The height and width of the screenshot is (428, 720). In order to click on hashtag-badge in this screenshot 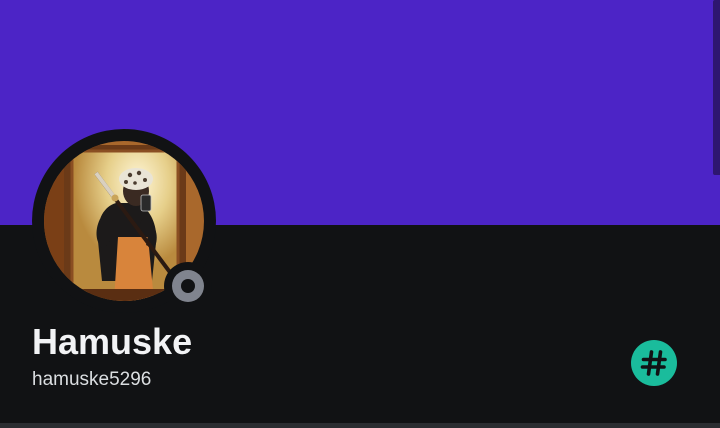, I will do `click(654, 363)`.